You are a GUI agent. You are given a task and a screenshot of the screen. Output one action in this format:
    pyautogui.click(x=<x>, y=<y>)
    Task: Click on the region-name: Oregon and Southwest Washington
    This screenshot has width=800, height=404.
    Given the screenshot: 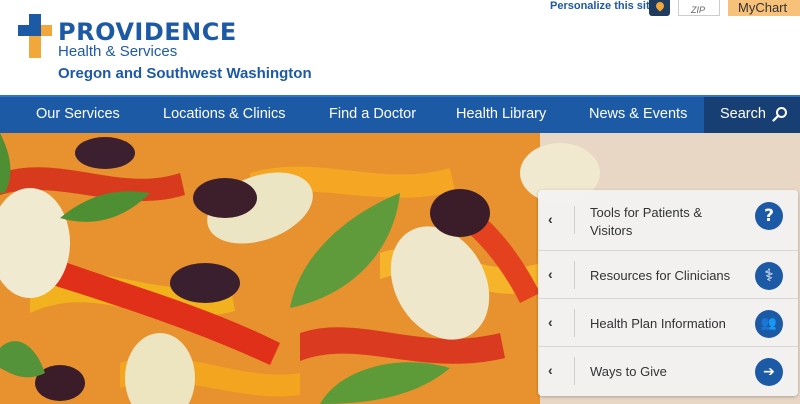 What is the action you would take?
    pyautogui.click(x=185, y=73)
    